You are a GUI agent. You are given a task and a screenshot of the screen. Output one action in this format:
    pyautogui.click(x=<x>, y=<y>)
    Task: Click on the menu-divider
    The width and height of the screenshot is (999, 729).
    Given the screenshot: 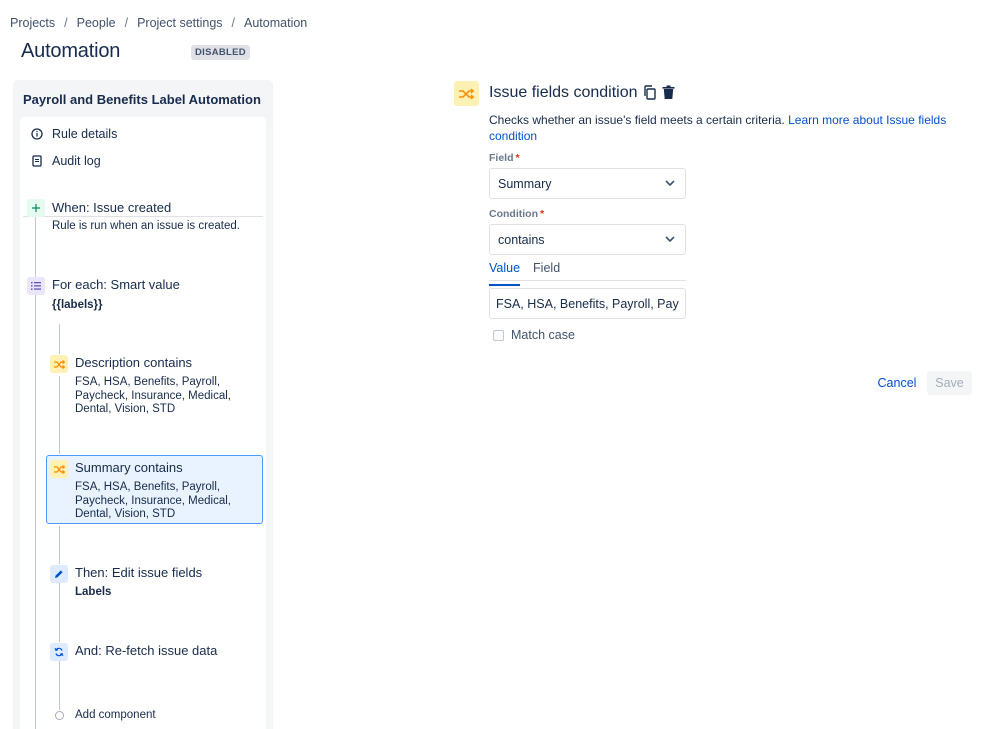 What is the action you would take?
    pyautogui.click(x=143, y=216)
    